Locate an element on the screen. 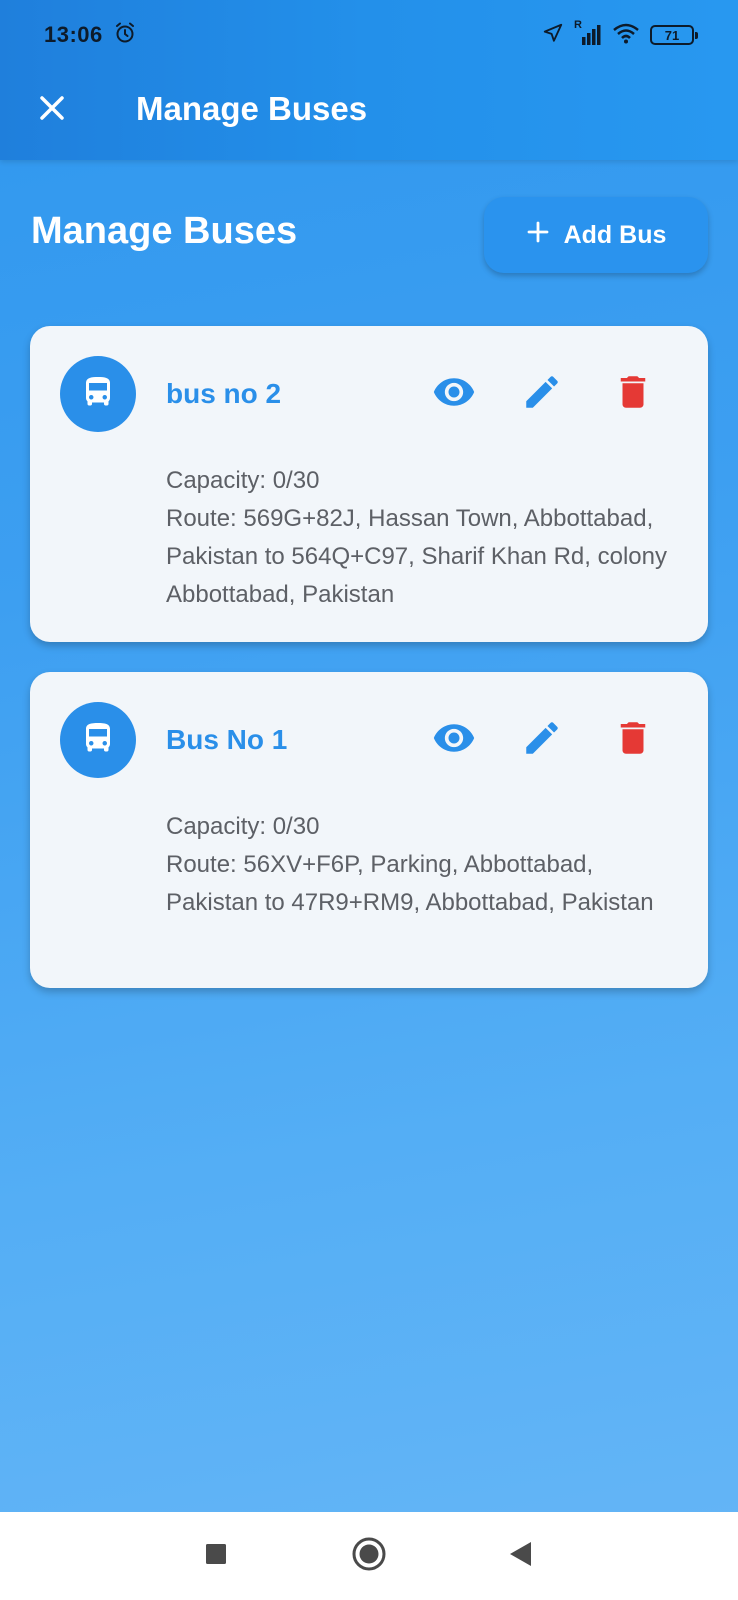 The height and width of the screenshot is (1600, 738). app-bar: 13:06 R 71 Manage Buses is located at coordinates (369, 80).